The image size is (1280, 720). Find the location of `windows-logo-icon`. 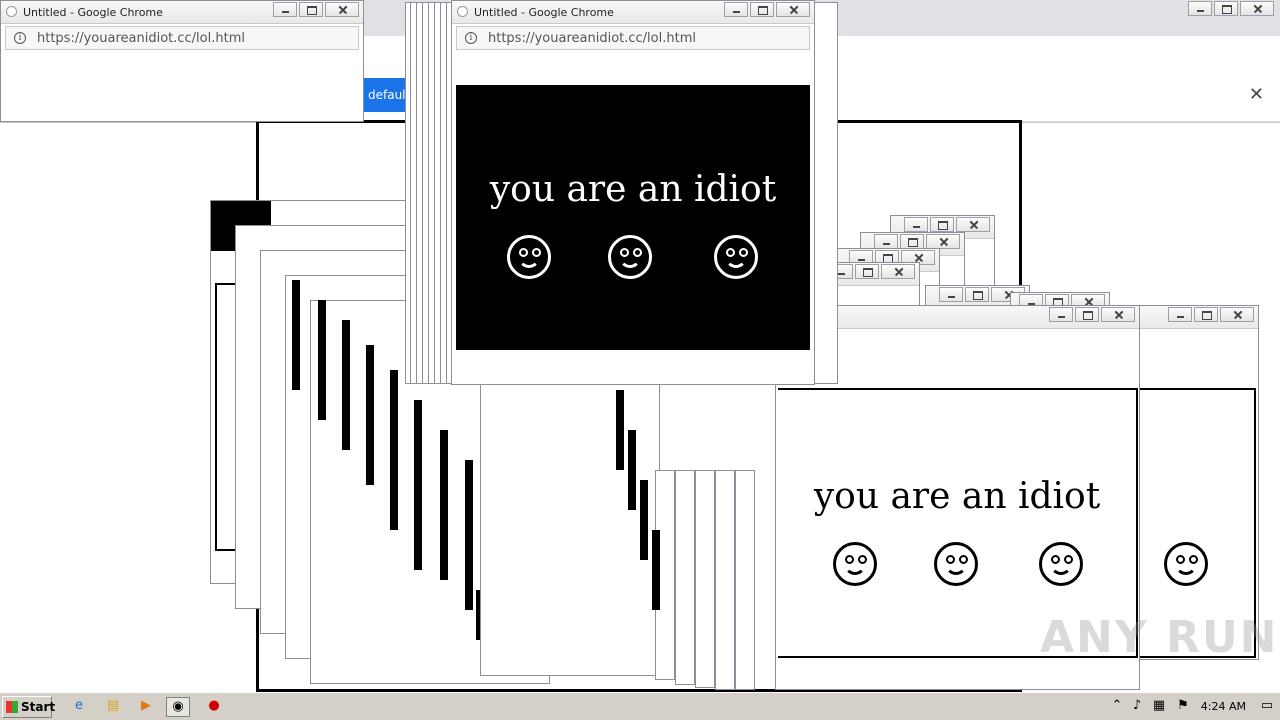

windows-logo-icon is located at coordinates (12, 707).